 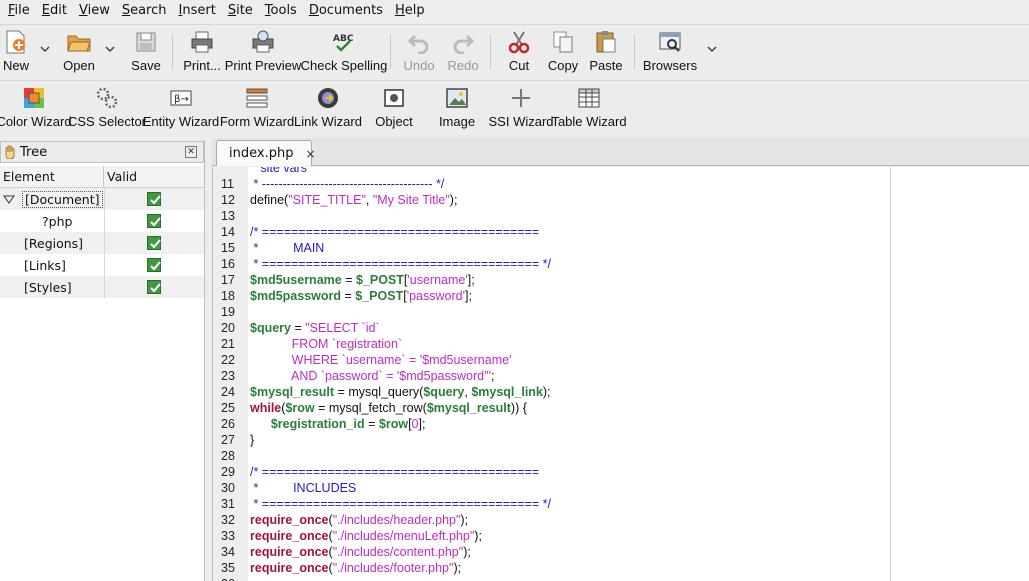 What do you see at coordinates (248, 216) in the screenshot?
I see `line-text` at bounding box center [248, 216].